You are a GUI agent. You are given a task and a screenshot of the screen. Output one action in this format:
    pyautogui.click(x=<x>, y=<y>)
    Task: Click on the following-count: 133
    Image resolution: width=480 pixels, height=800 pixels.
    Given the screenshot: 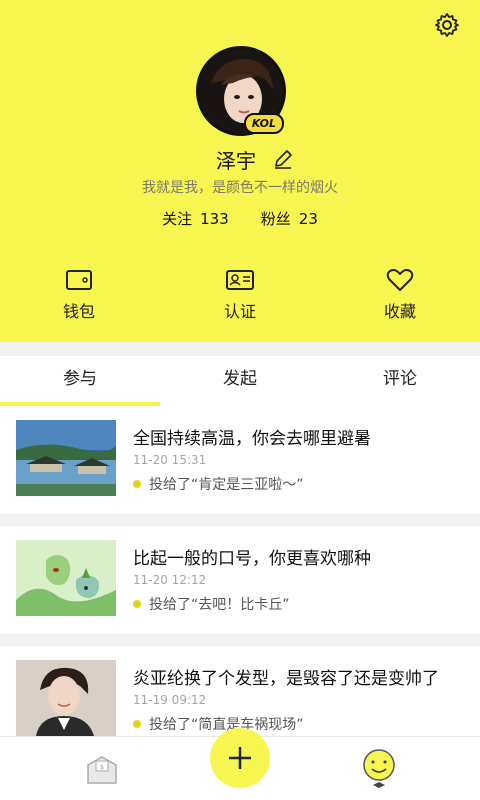 What is the action you would take?
    pyautogui.click(x=214, y=219)
    